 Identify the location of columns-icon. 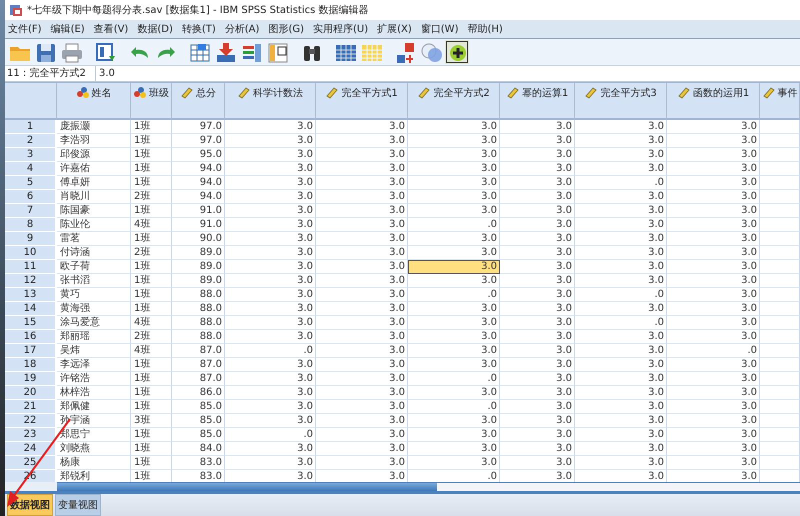
(277, 51).